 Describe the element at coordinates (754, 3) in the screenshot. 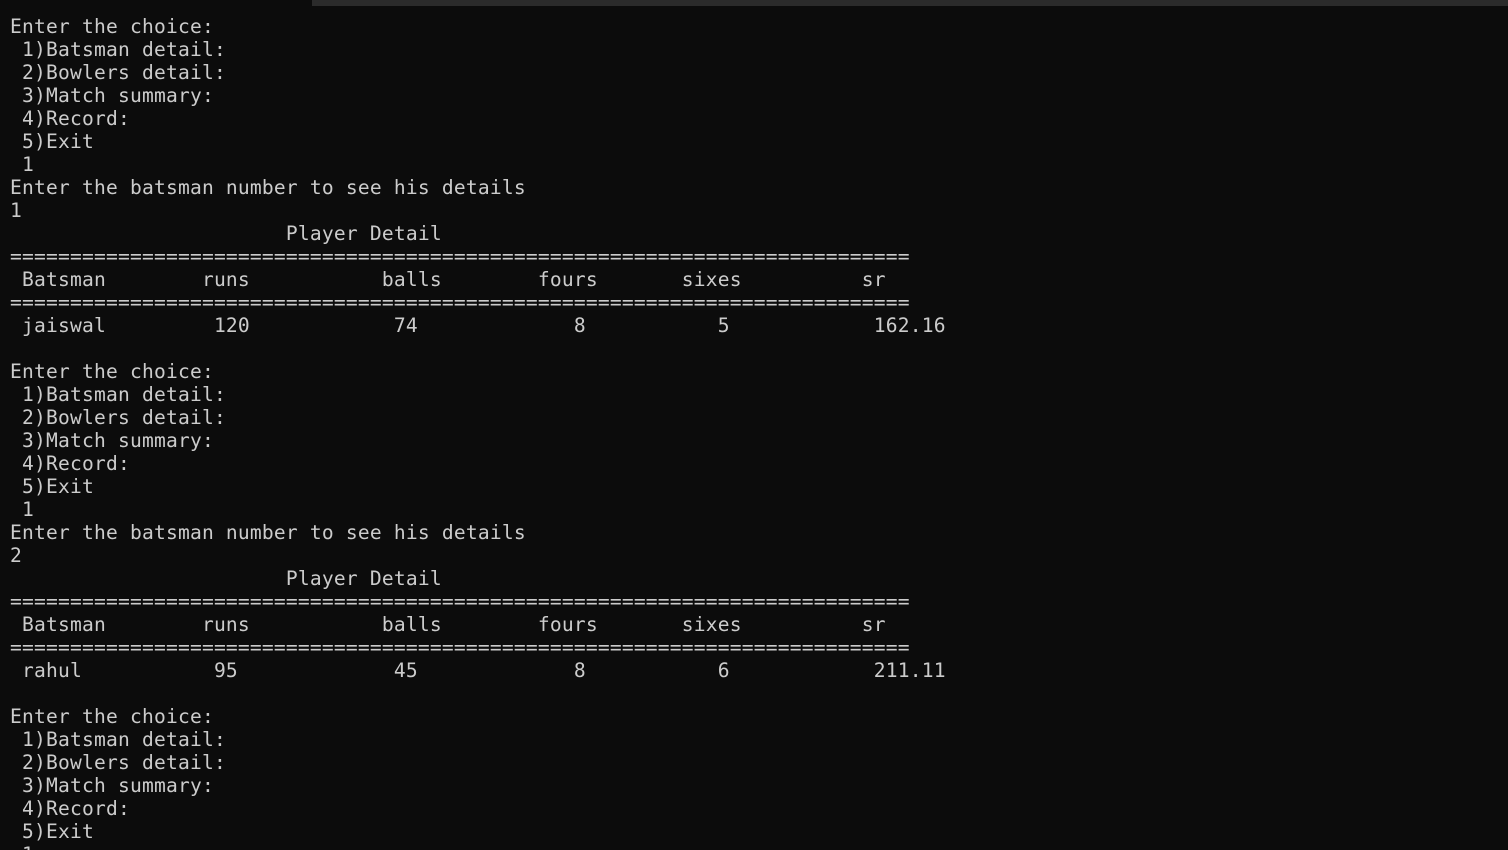

I see `tab-strip` at that location.